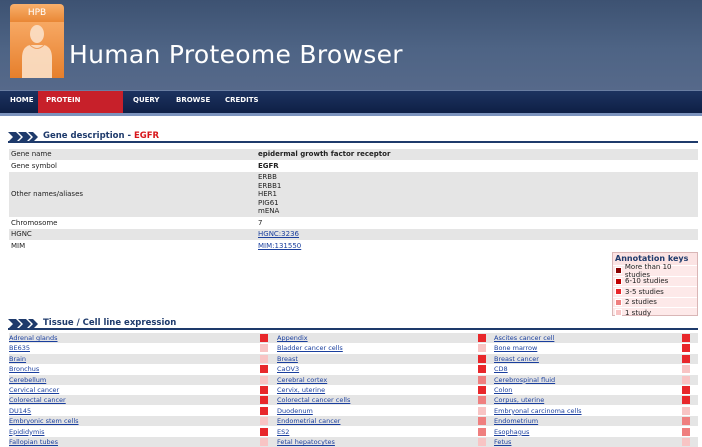  I want to click on nav-home: HOME, so click(22, 102).